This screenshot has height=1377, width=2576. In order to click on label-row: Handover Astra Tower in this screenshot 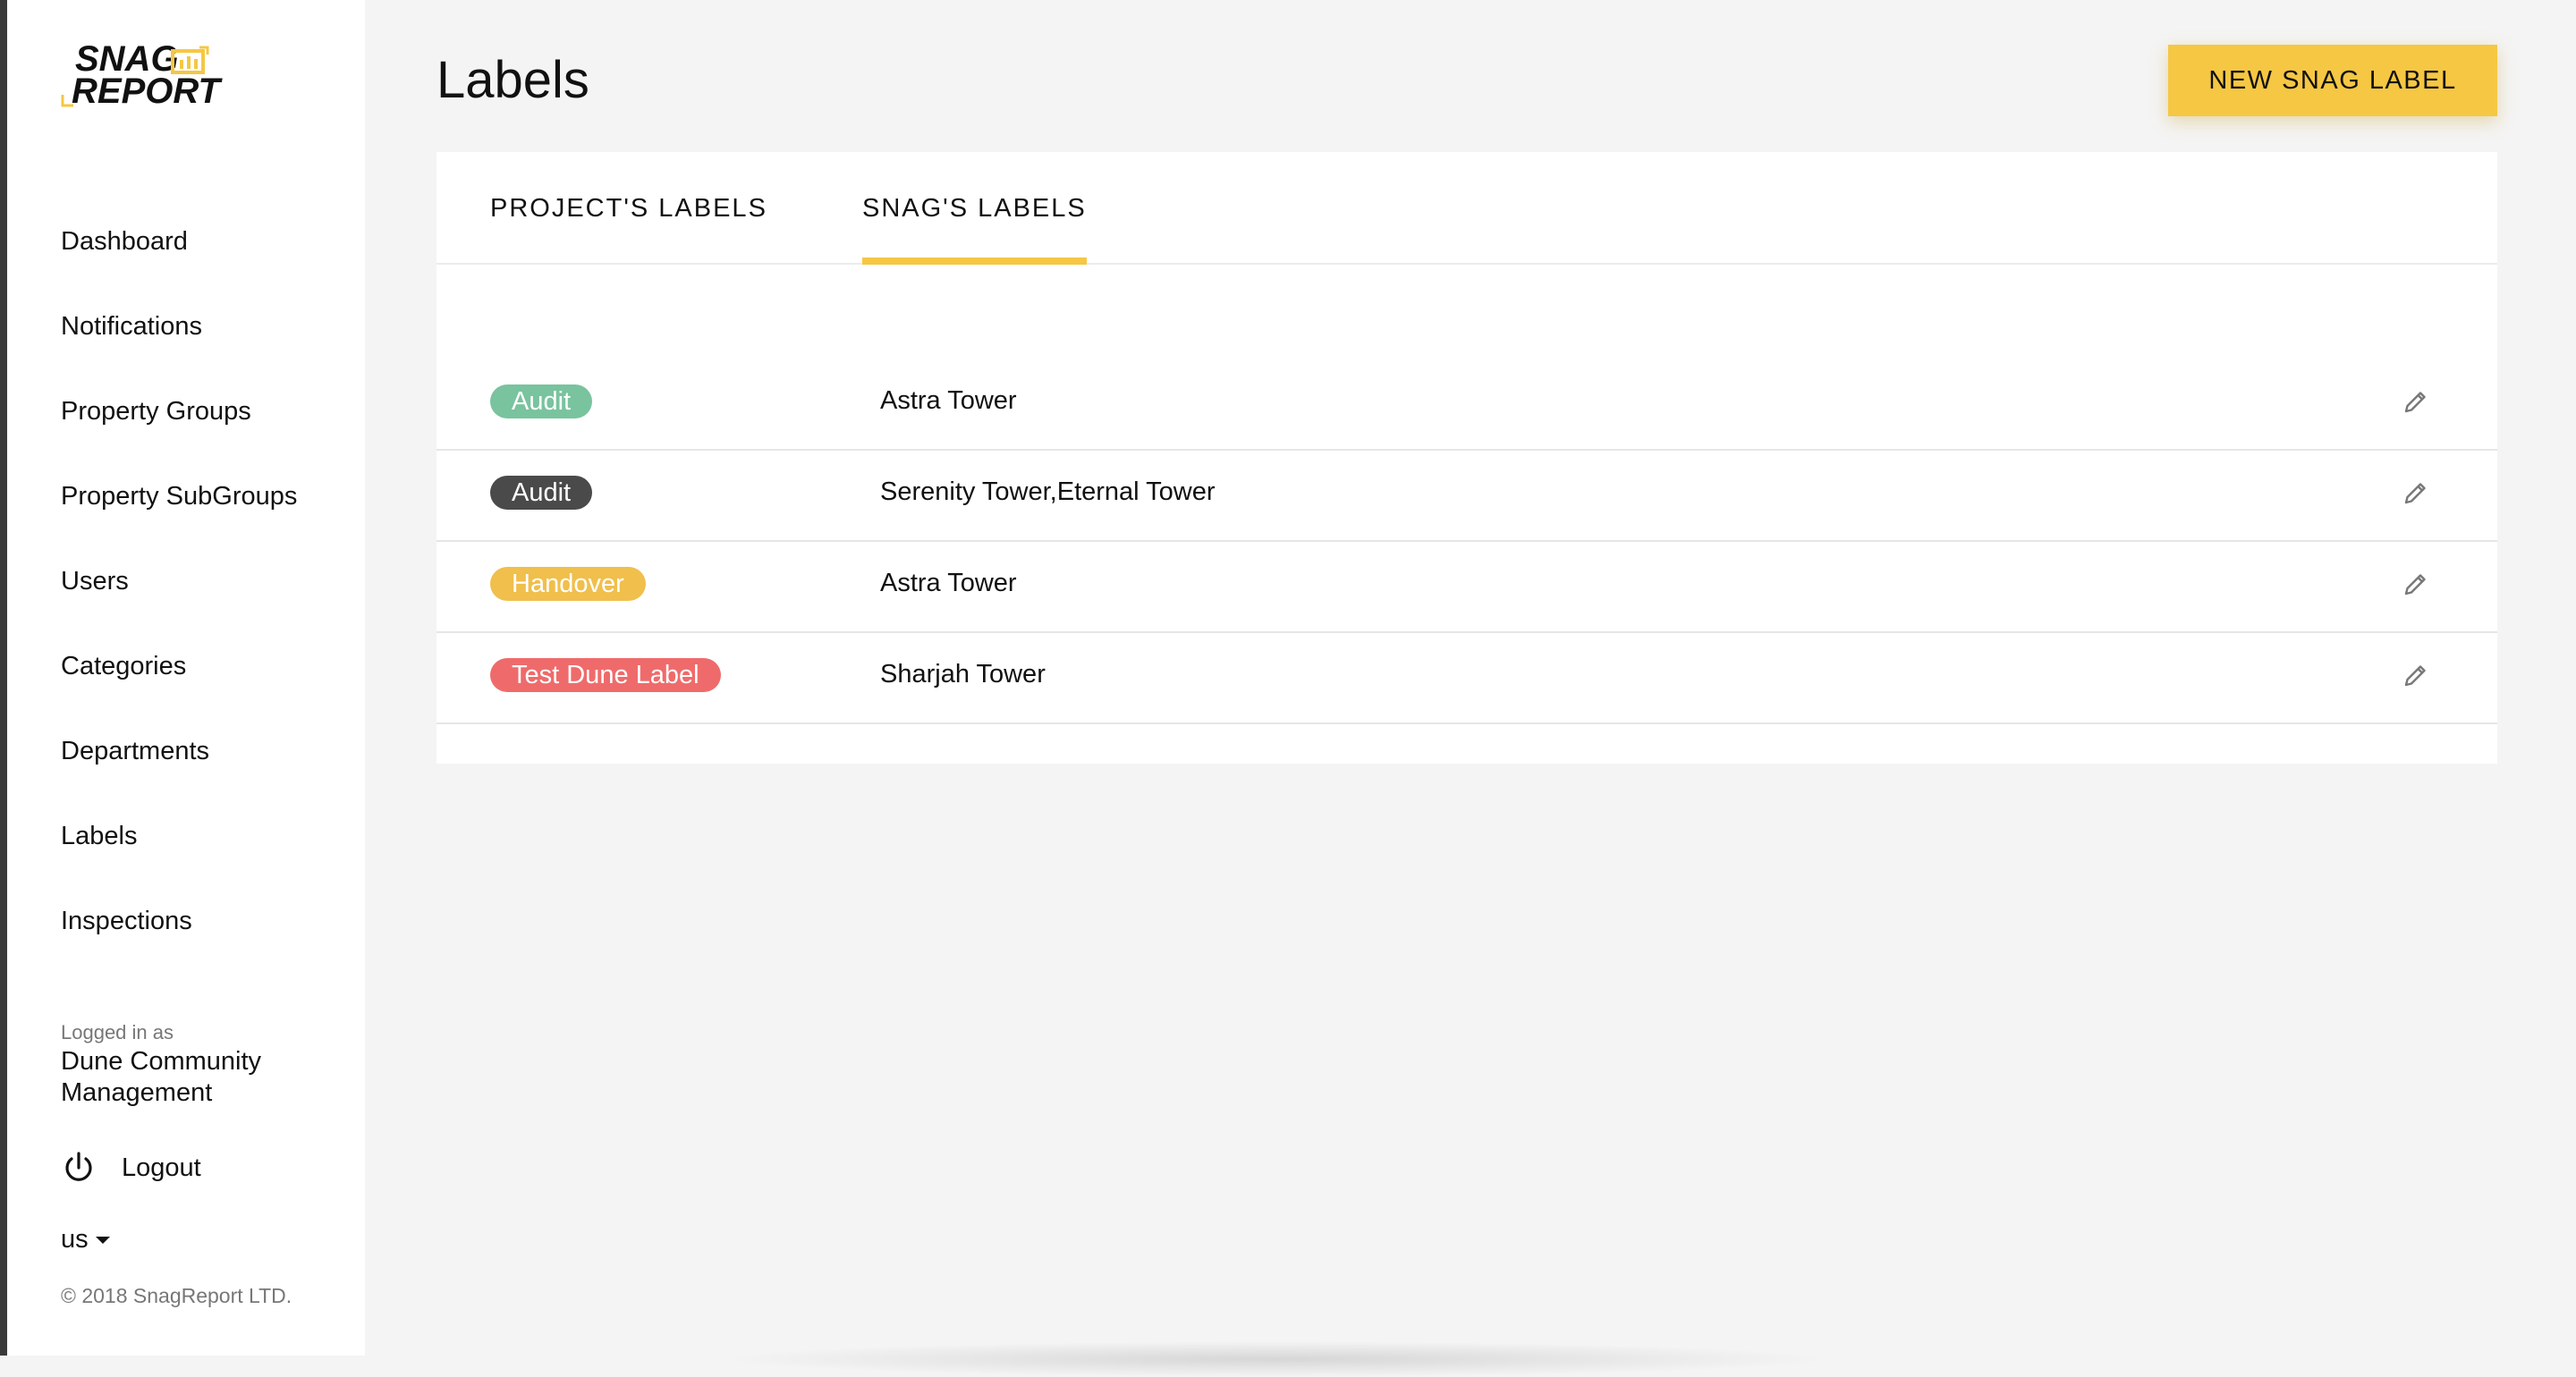, I will do `click(1466, 587)`.